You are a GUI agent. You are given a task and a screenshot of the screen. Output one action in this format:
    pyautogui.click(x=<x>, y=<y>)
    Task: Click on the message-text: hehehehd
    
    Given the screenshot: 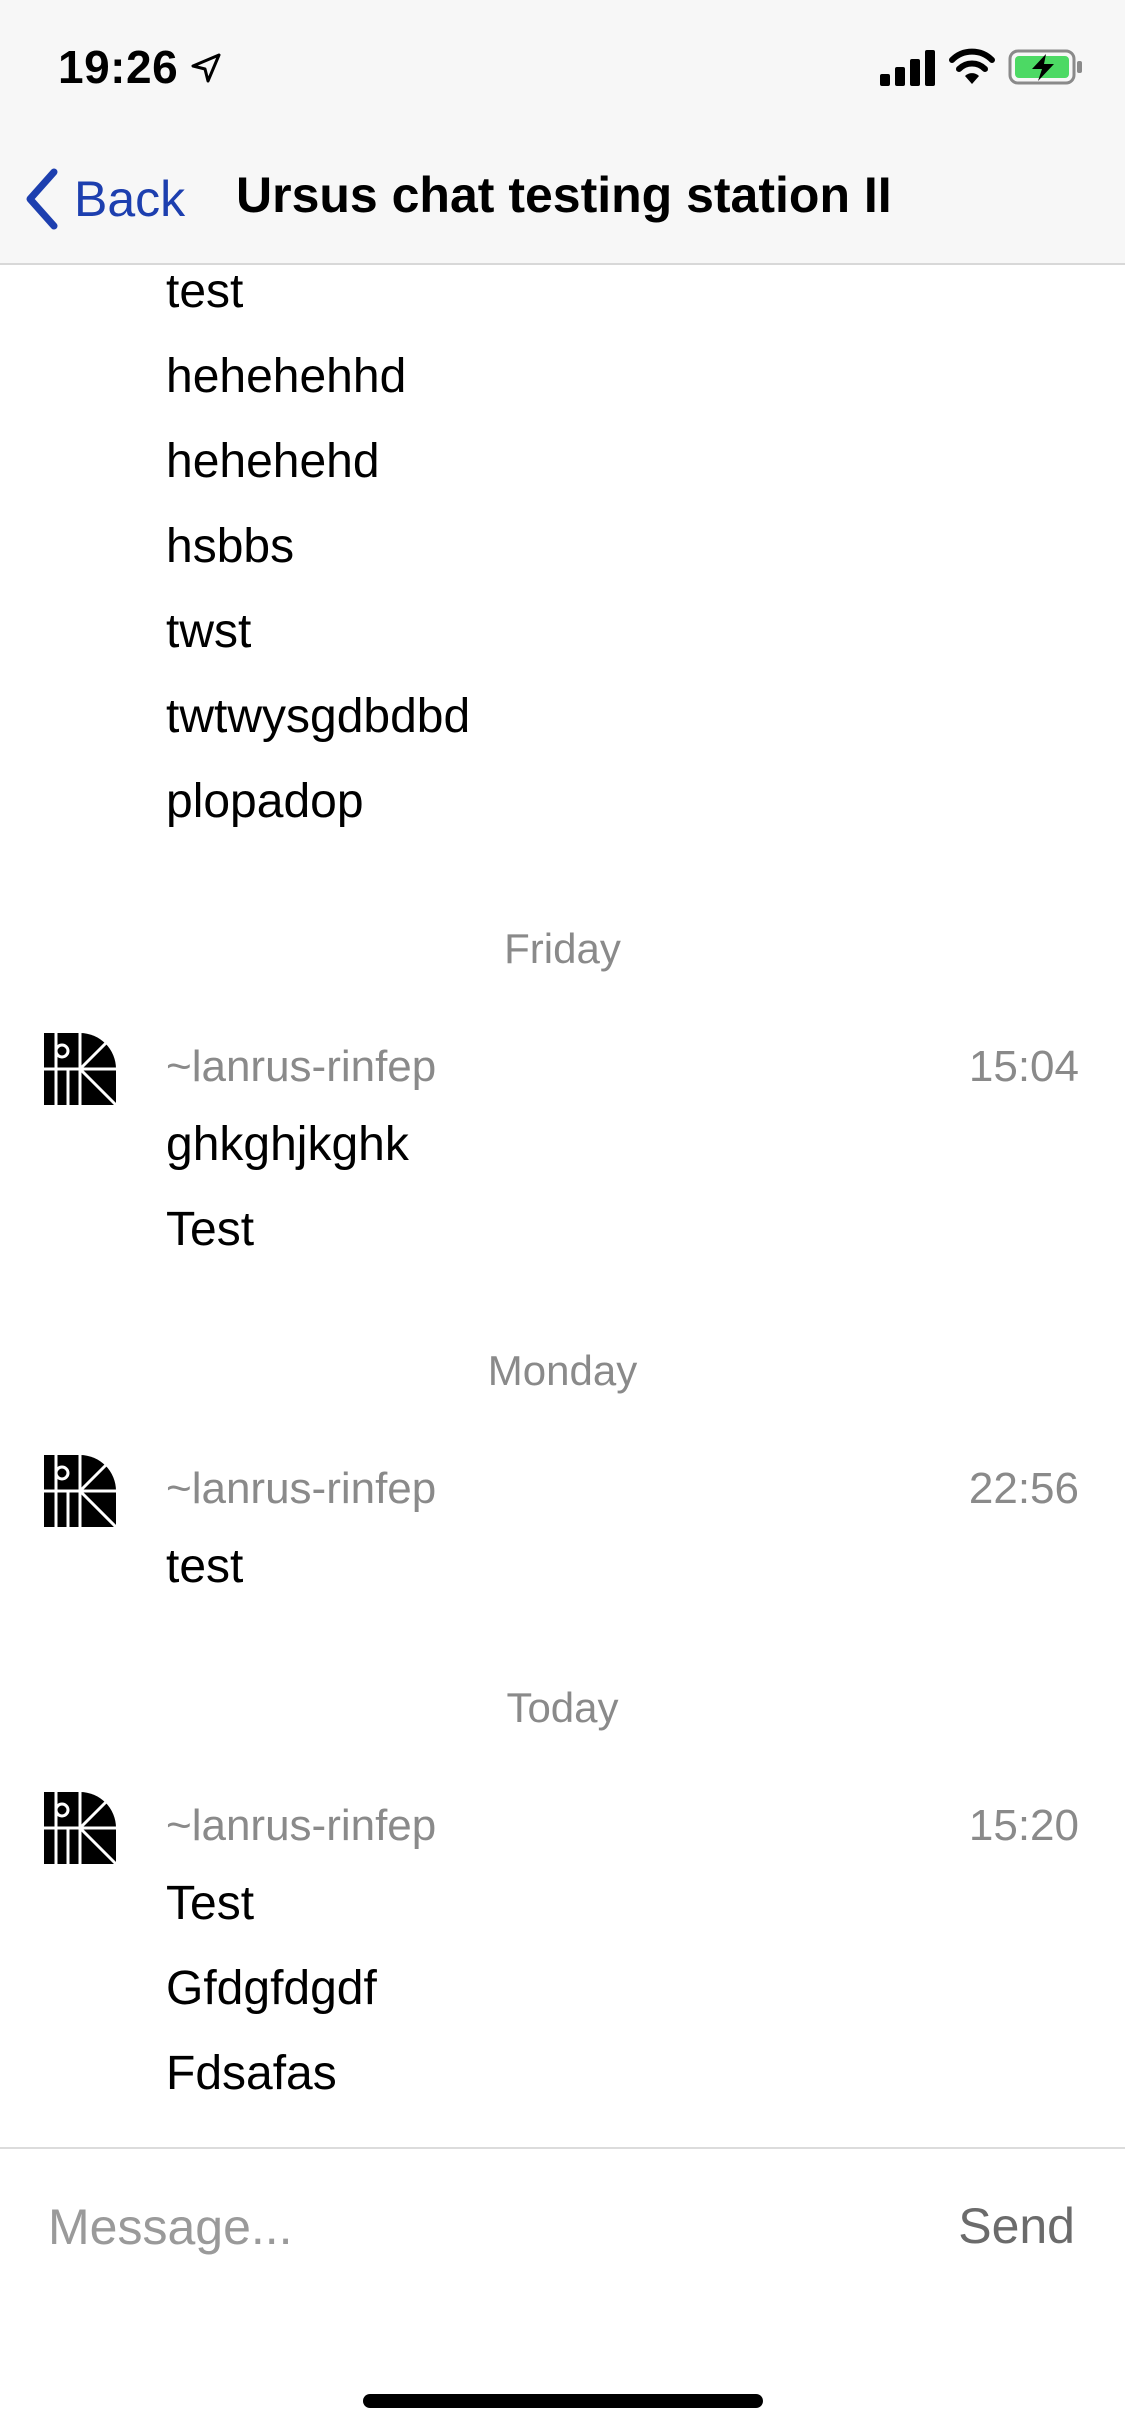 What is the action you would take?
    pyautogui.click(x=273, y=461)
    